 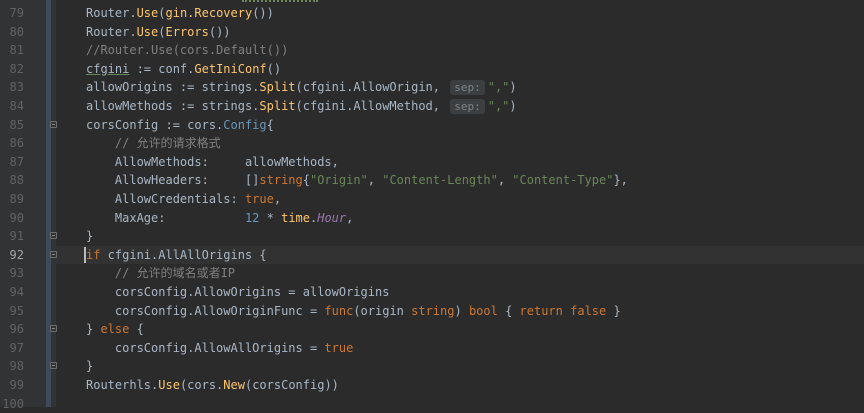 I want to click on code-token: string, so click(x=281, y=180).